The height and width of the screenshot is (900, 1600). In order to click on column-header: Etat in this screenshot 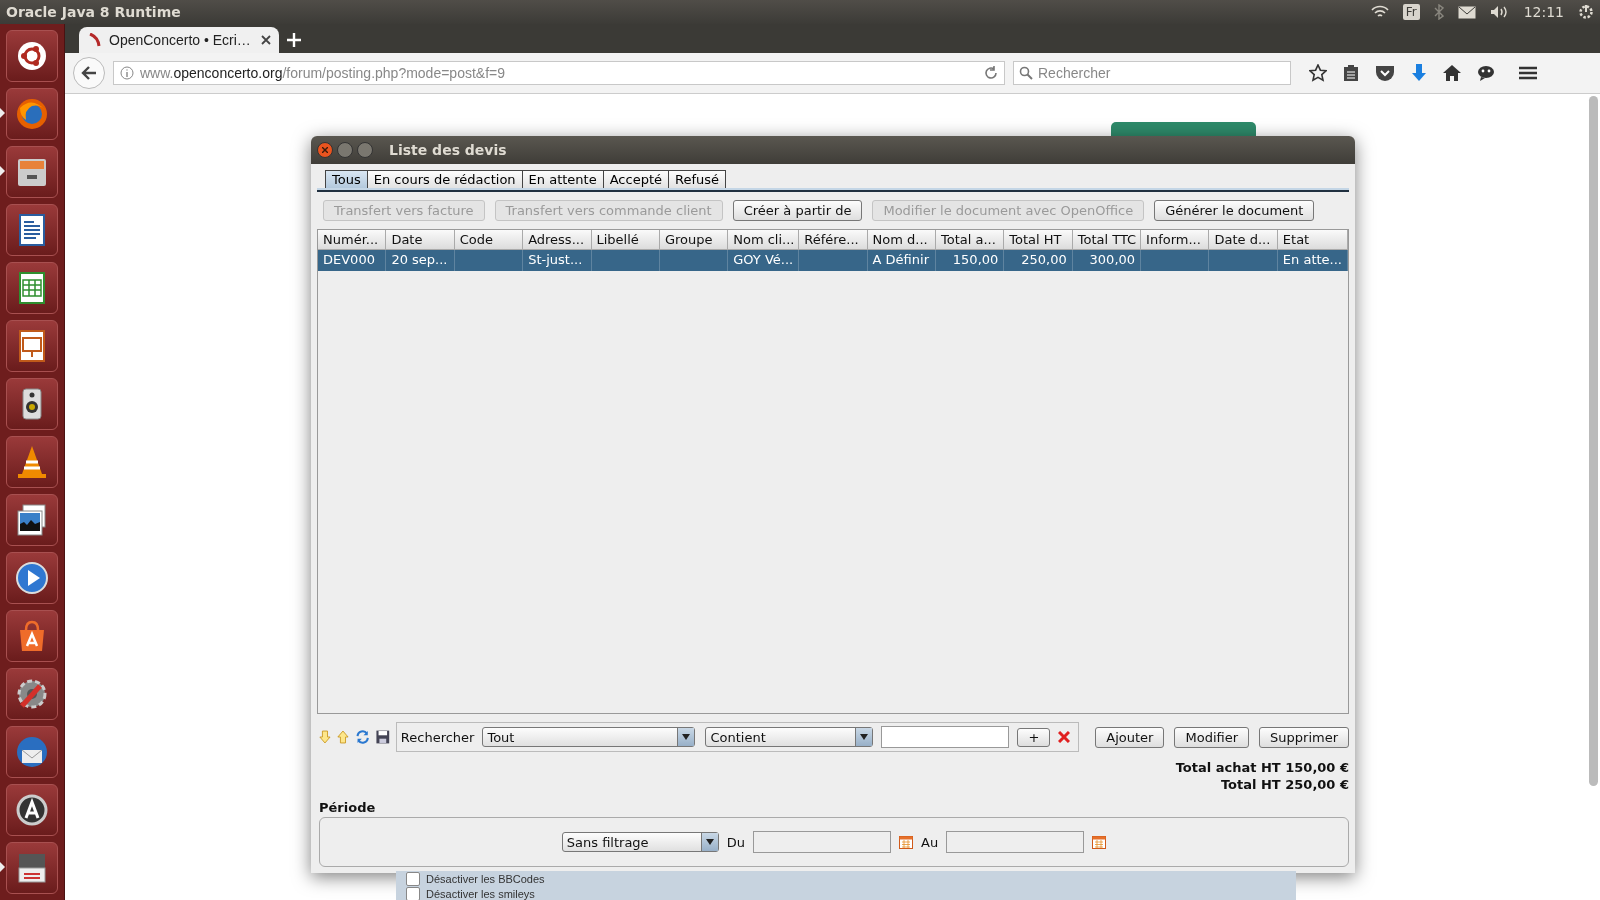, I will do `click(1312, 240)`.